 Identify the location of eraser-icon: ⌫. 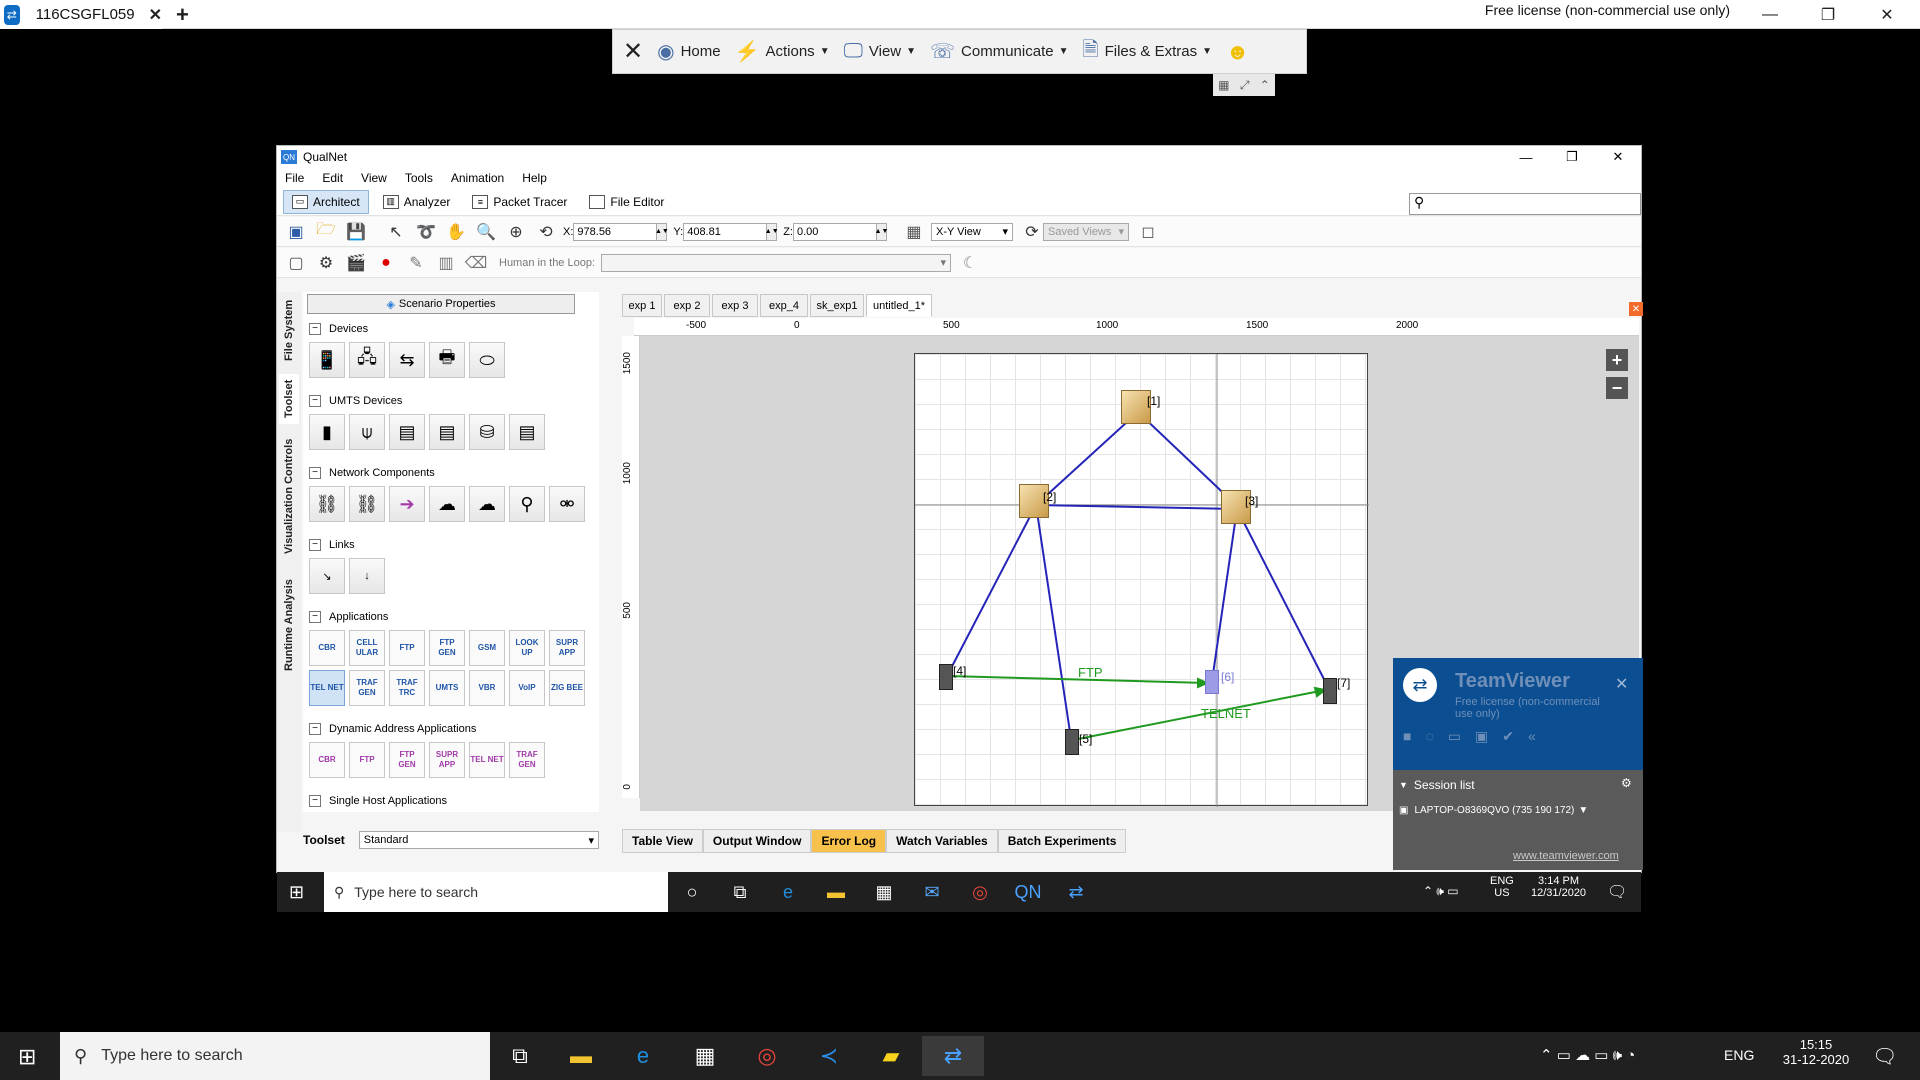
(476, 263).